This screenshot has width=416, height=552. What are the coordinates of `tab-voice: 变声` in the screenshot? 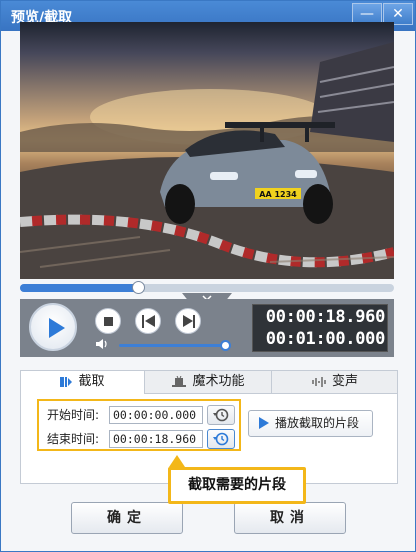 It's located at (335, 382).